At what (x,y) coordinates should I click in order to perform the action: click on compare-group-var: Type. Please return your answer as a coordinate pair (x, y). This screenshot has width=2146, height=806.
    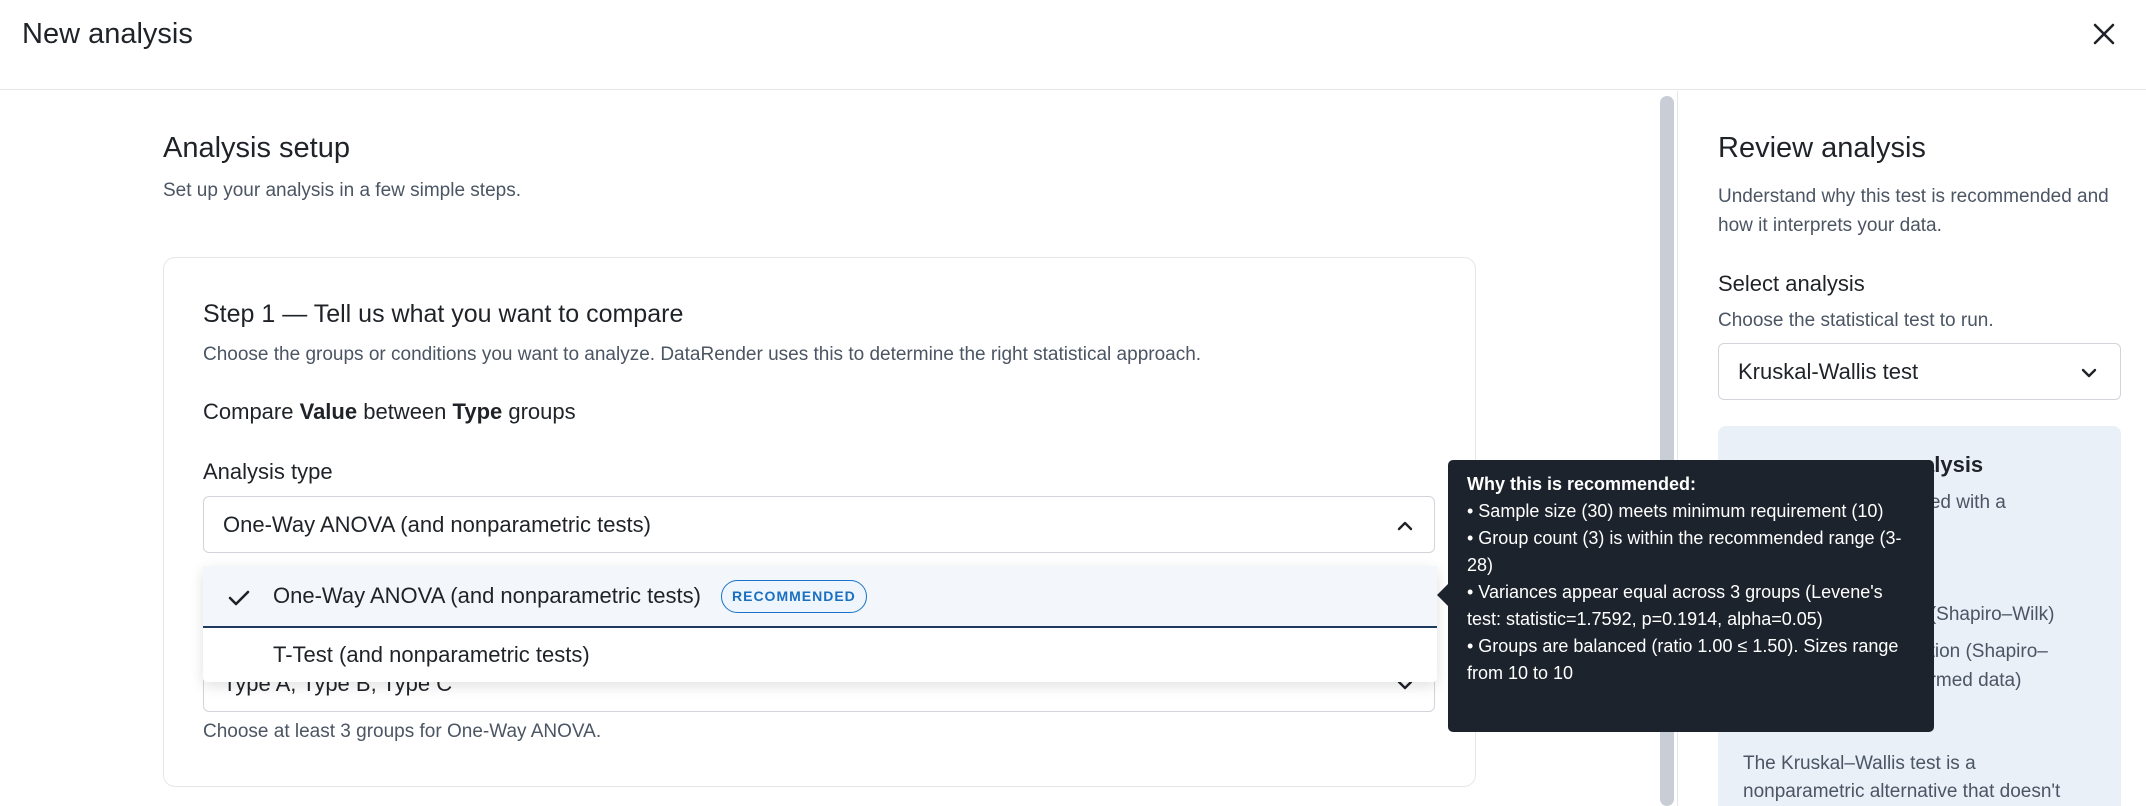
    Looking at the image, I should click on (477, 411).